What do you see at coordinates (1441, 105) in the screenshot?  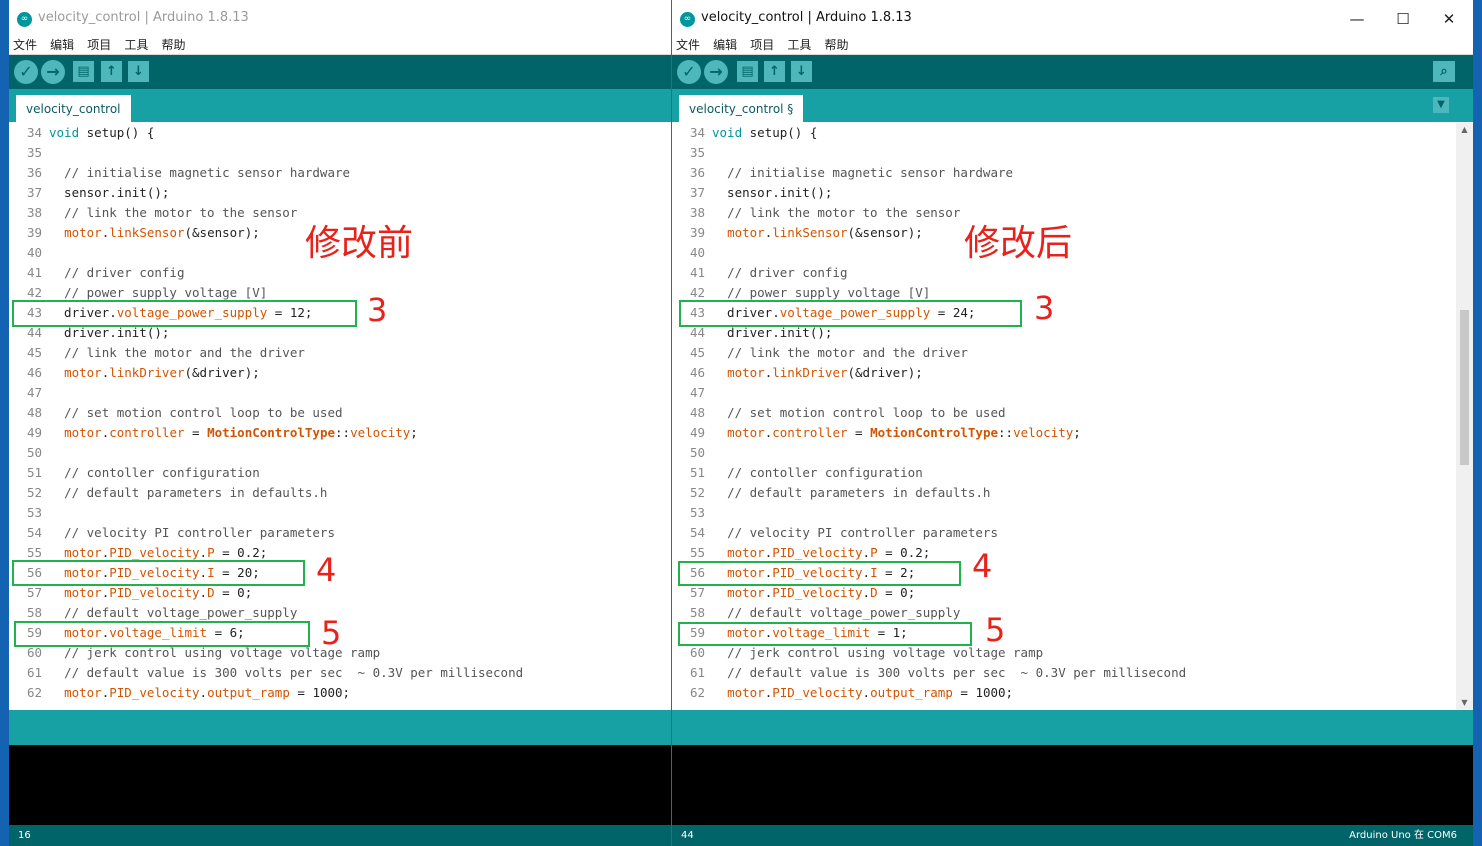 I see `chevron-down-icon: ▼` at bounding box center [1441, 105].